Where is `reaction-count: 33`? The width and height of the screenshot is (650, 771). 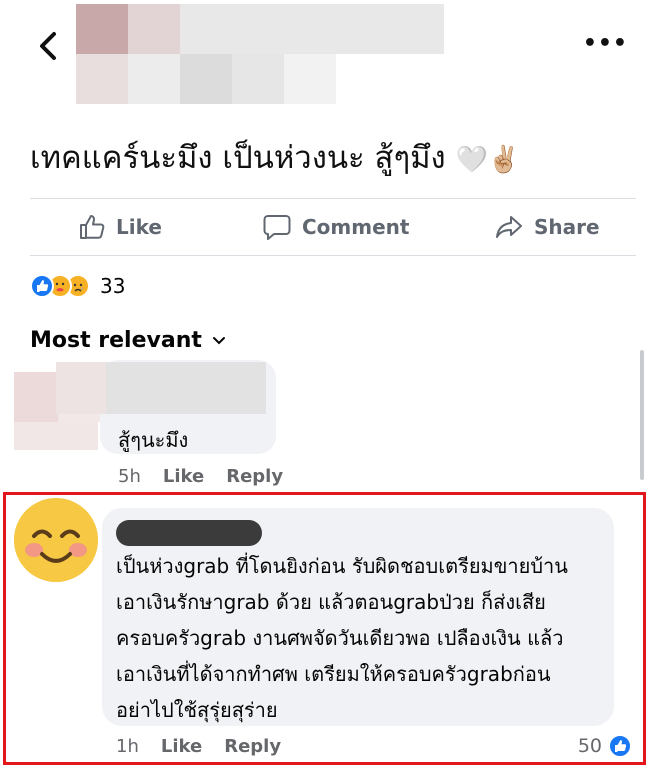 reaction-count: 33 is located at coordinates (113, 286).